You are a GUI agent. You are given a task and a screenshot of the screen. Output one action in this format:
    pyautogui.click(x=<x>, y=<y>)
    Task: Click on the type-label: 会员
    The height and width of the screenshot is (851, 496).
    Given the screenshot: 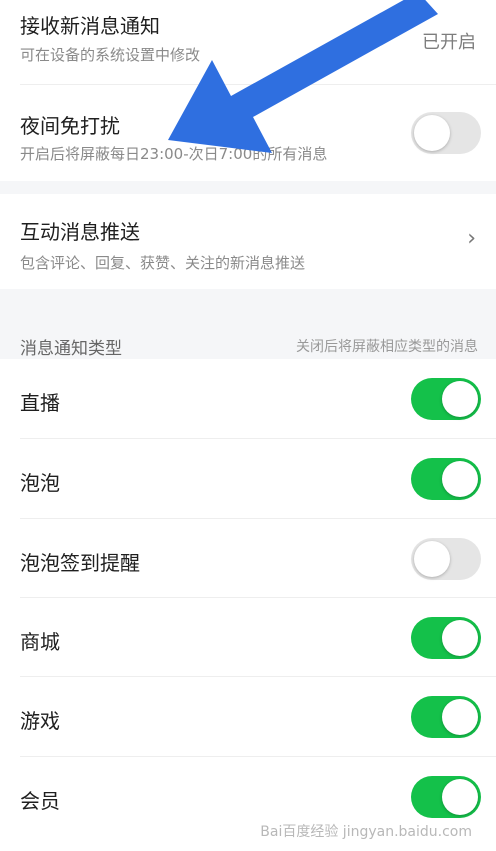 What is the action you would take?
    pyautogui.click(x=40, y=801)
    